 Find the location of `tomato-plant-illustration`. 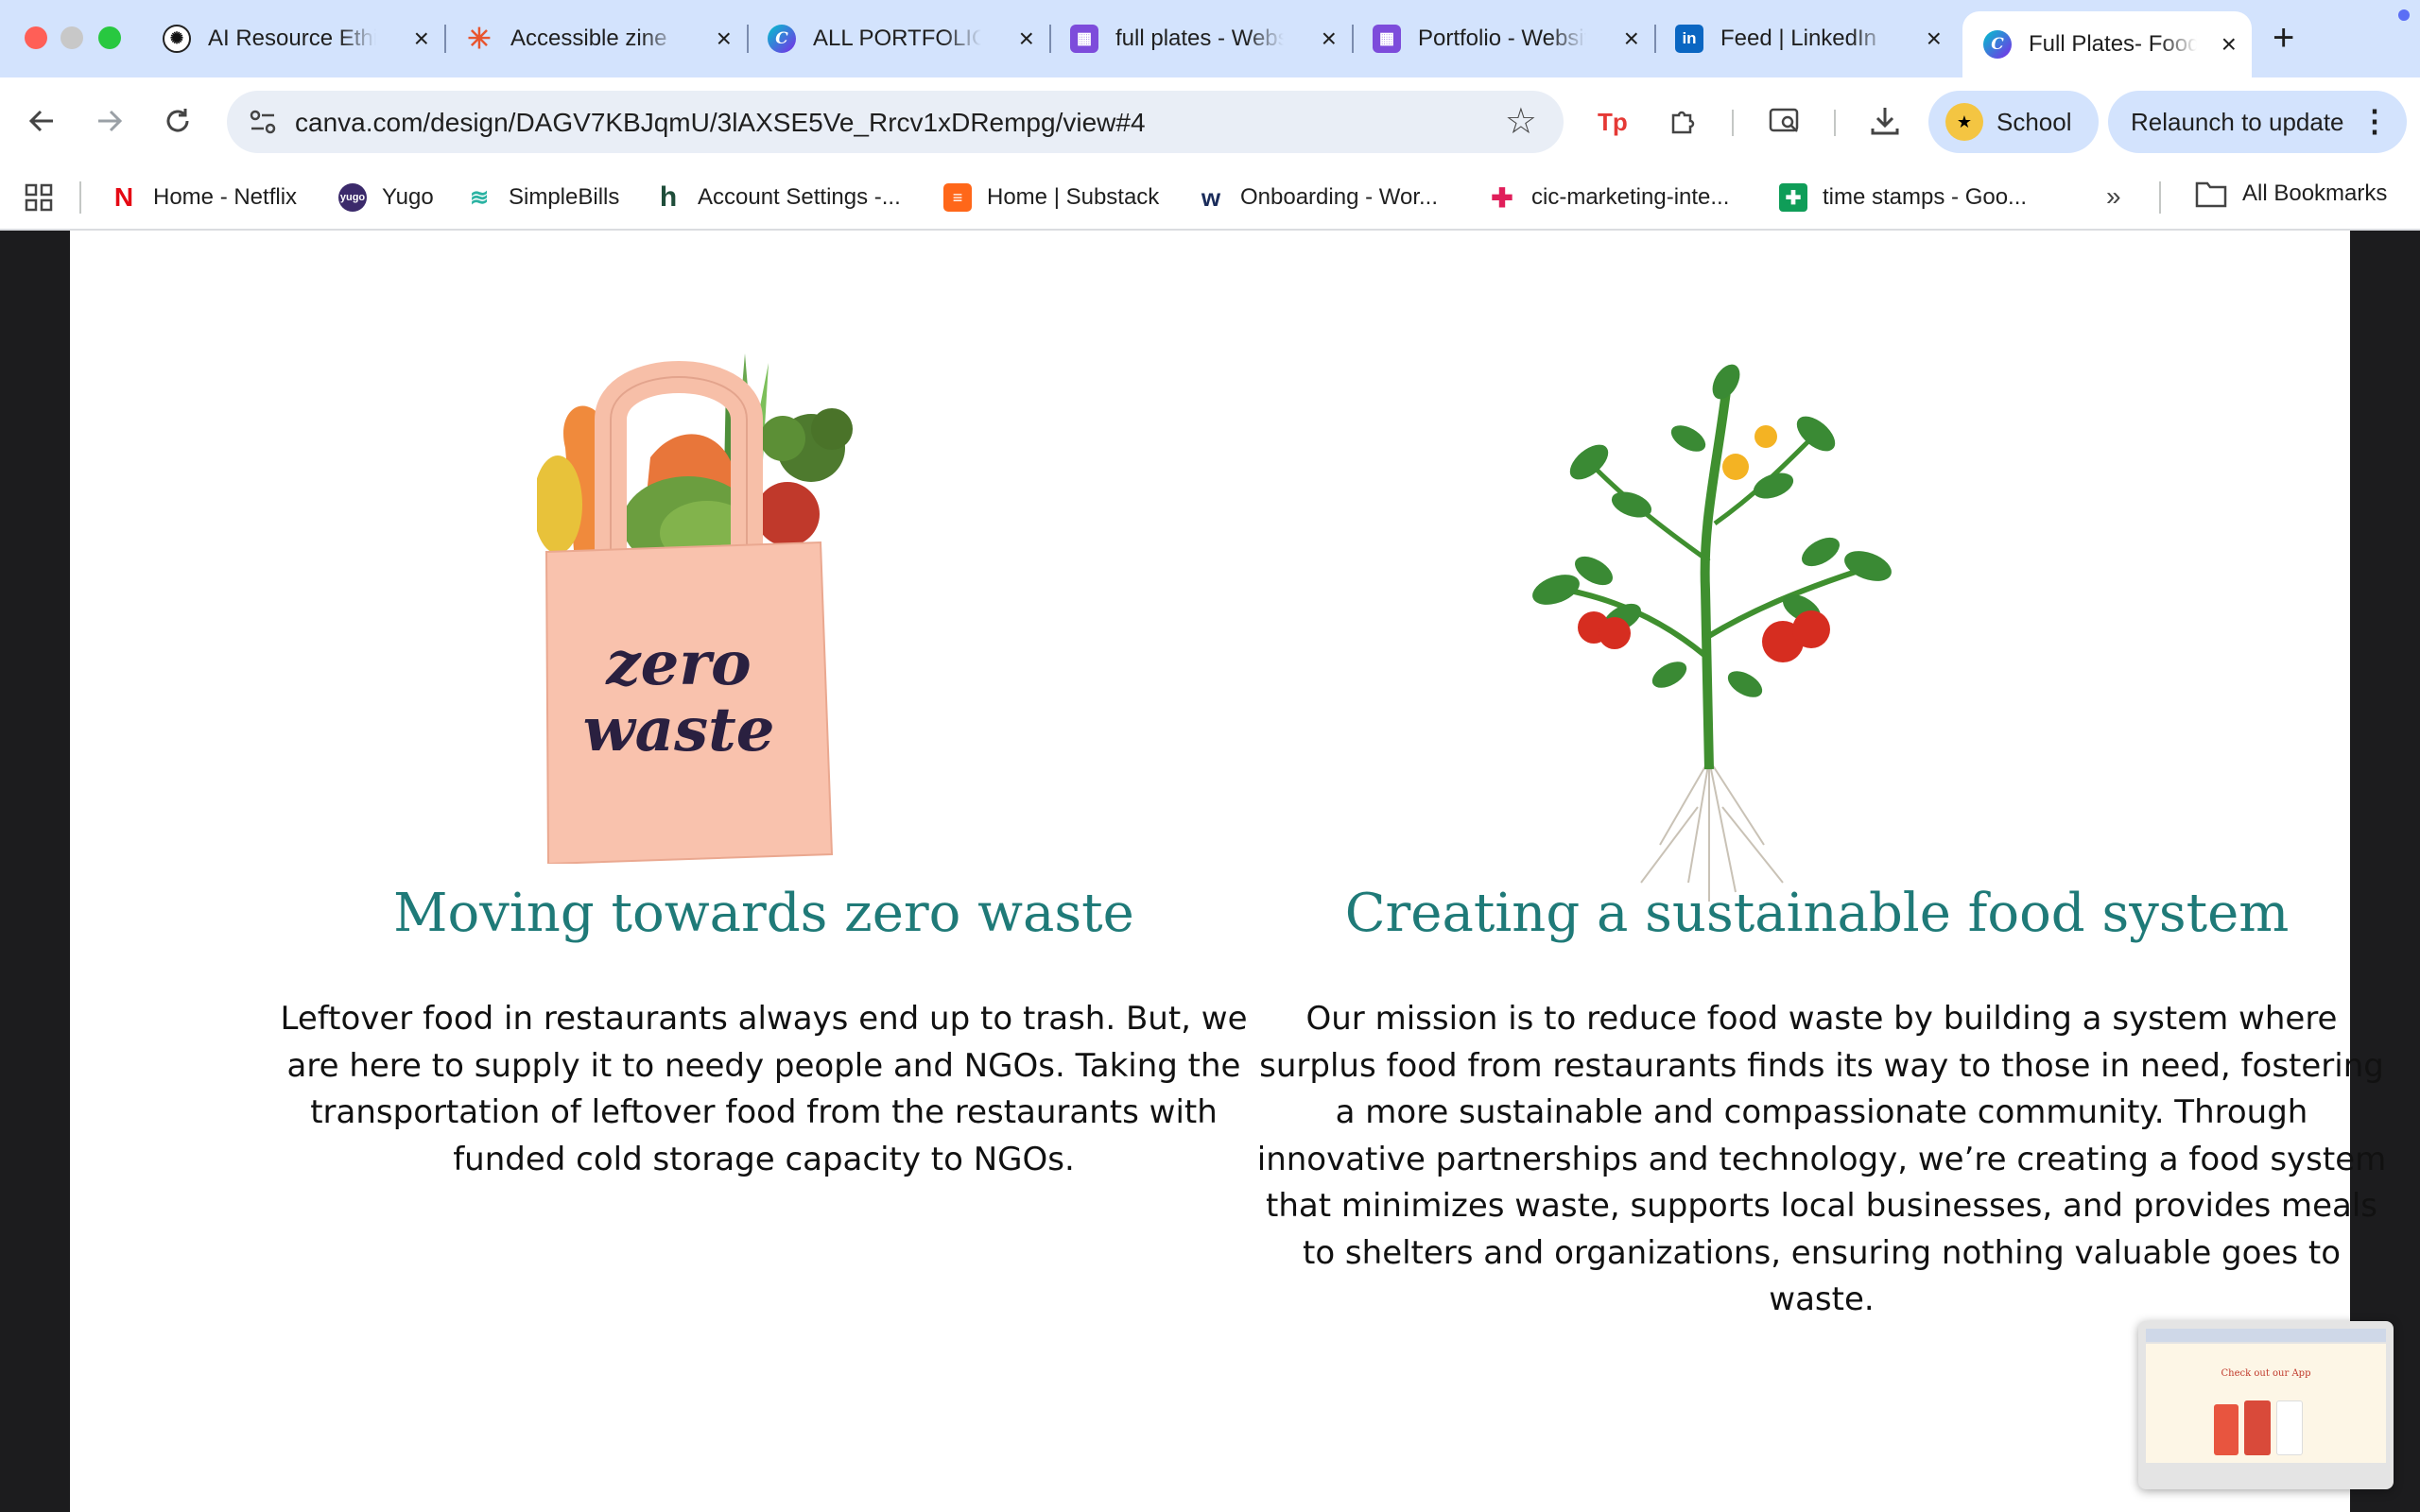

tomato-plant-illustration is located at coordinates (1712, 633).